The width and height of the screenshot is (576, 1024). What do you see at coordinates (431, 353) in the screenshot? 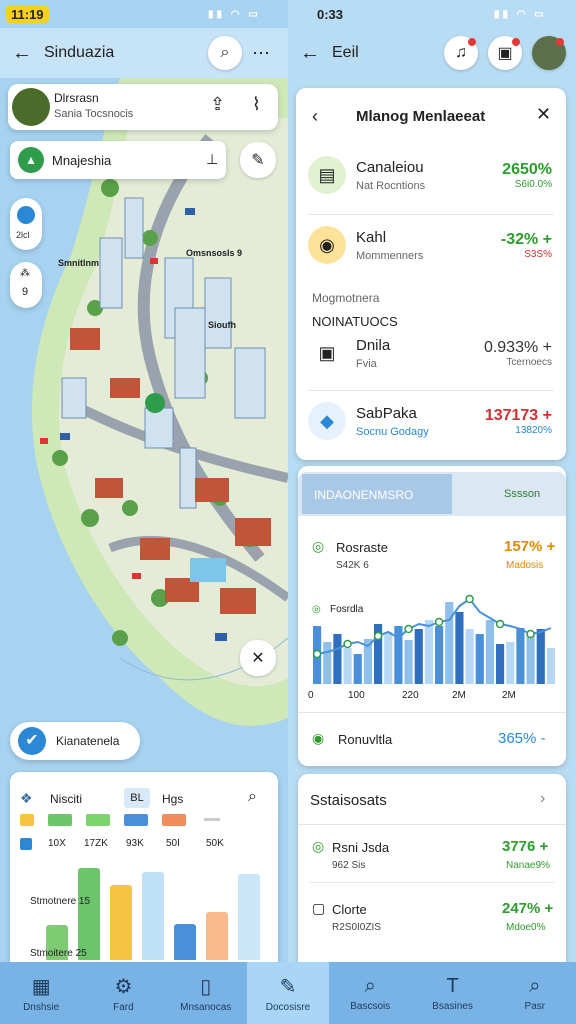
I see `list-item: ▣ Dnila Fvia 0.933% + Tcernoecs` at bounding box center [431, 353].